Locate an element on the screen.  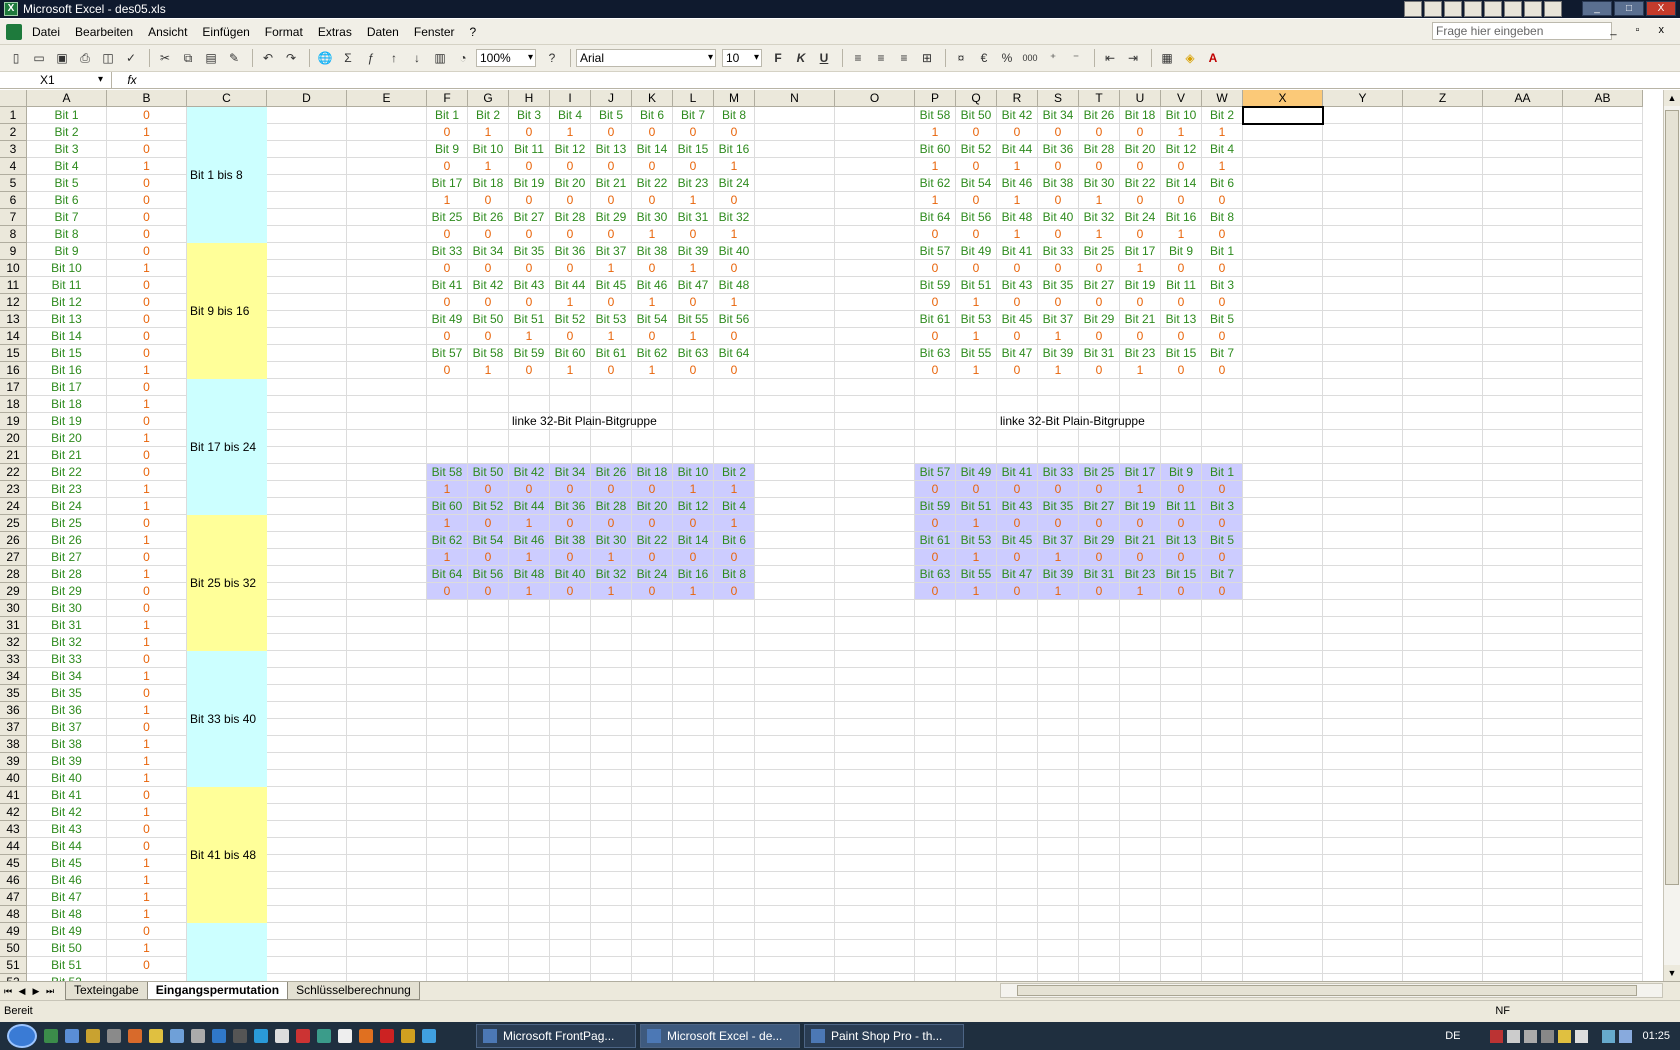
bit-label-cell: Bit 34 is located at coordinates (1058, 115).